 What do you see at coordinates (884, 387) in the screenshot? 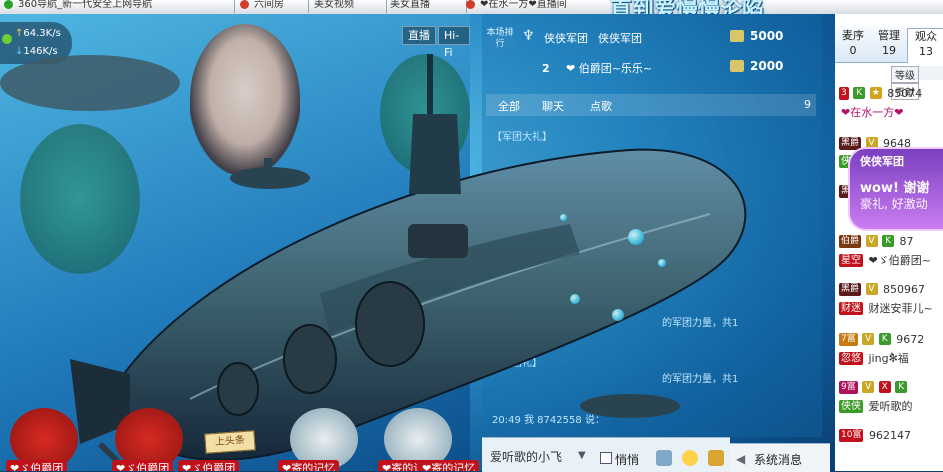
I see `x-badge-icon: X` at bounding box center [884, 387].